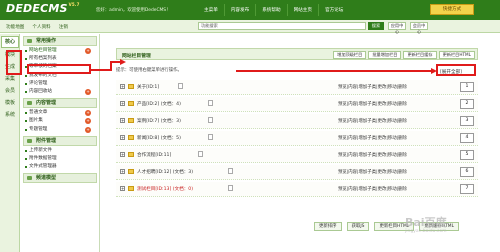 This screenshot has height=252, width=500. Describe the element at coordinates (10, 42) in the screenshot. I see `vtab-core: 核心` at that location.